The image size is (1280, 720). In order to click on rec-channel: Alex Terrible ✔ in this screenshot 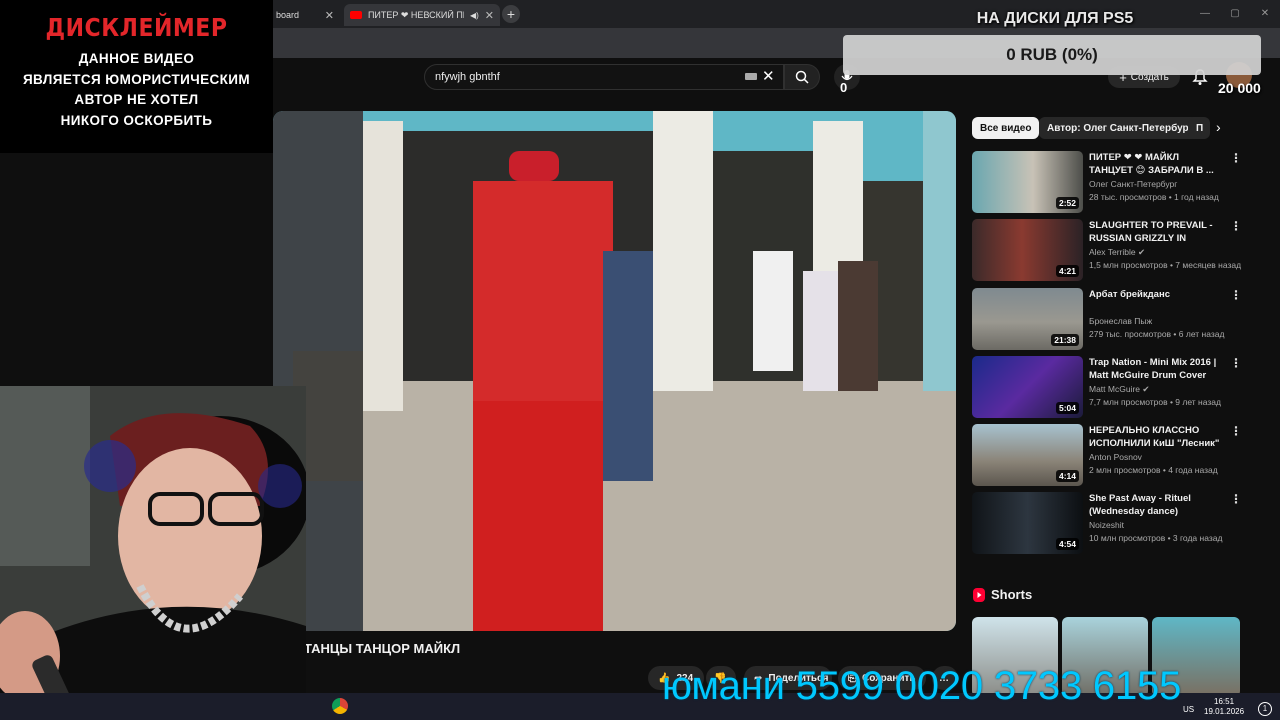, I will do `click(1117, 252)`.